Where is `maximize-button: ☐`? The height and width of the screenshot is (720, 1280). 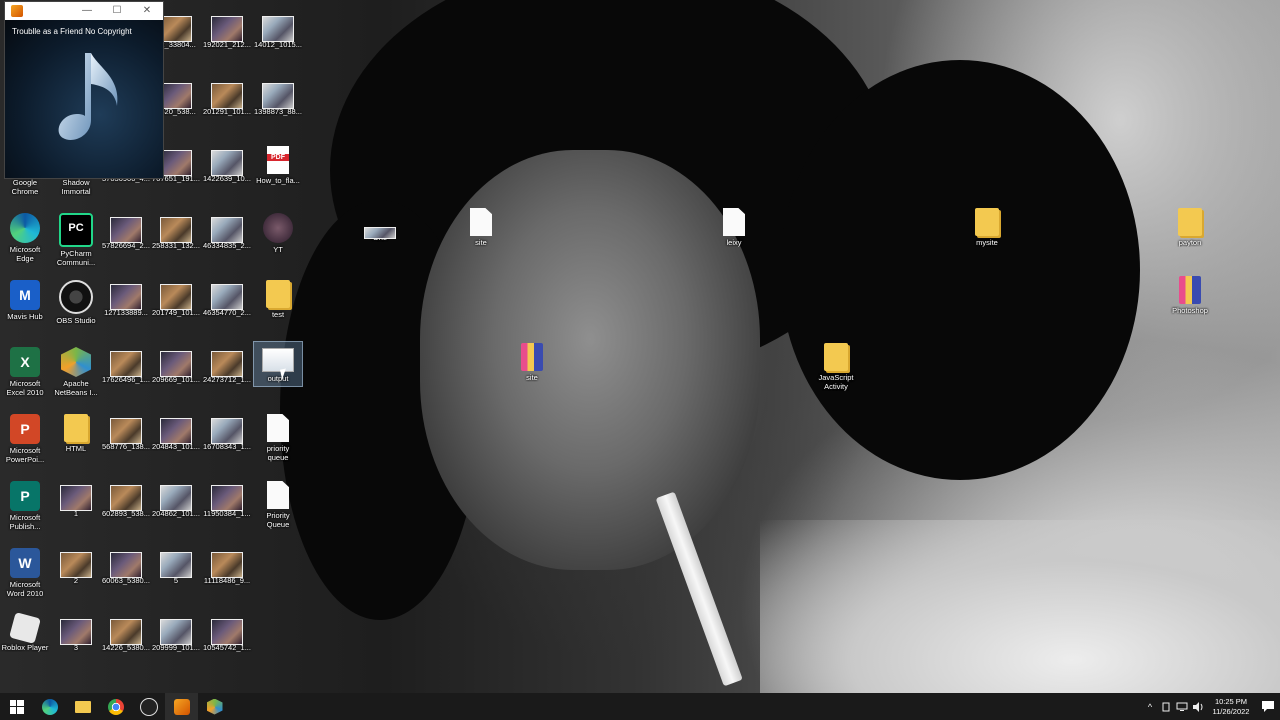
maximize-button: ☐ is located at coordinates (117, 11).